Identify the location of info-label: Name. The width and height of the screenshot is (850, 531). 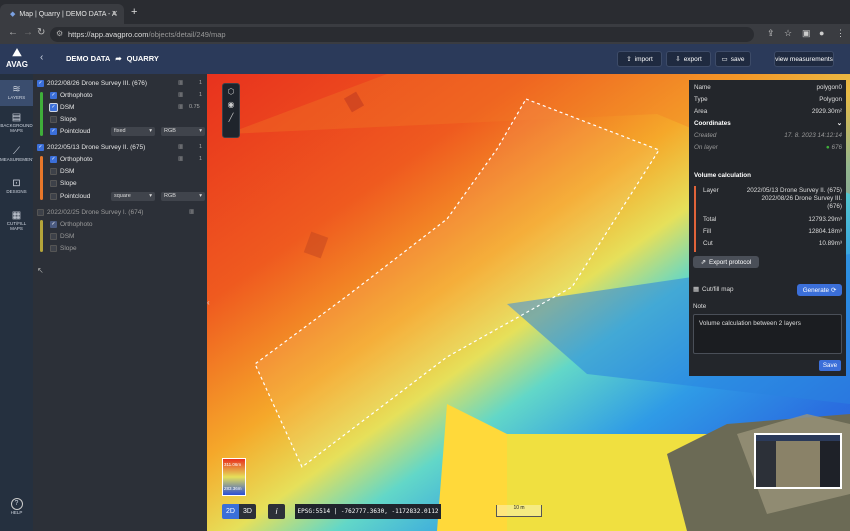
(702, 87).